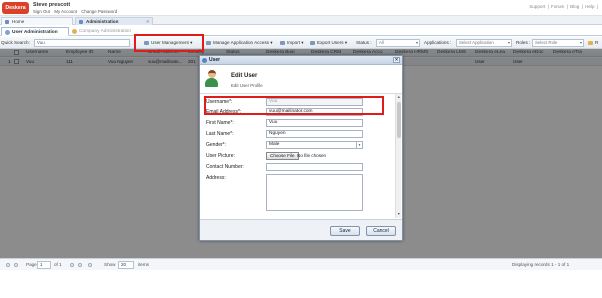 Image resolution: width=602 pixels, height=298 pixels. What do you see at coordinates (314, 167) in the screenshot?
I see `contact-field` at bounding box center [314, 167].